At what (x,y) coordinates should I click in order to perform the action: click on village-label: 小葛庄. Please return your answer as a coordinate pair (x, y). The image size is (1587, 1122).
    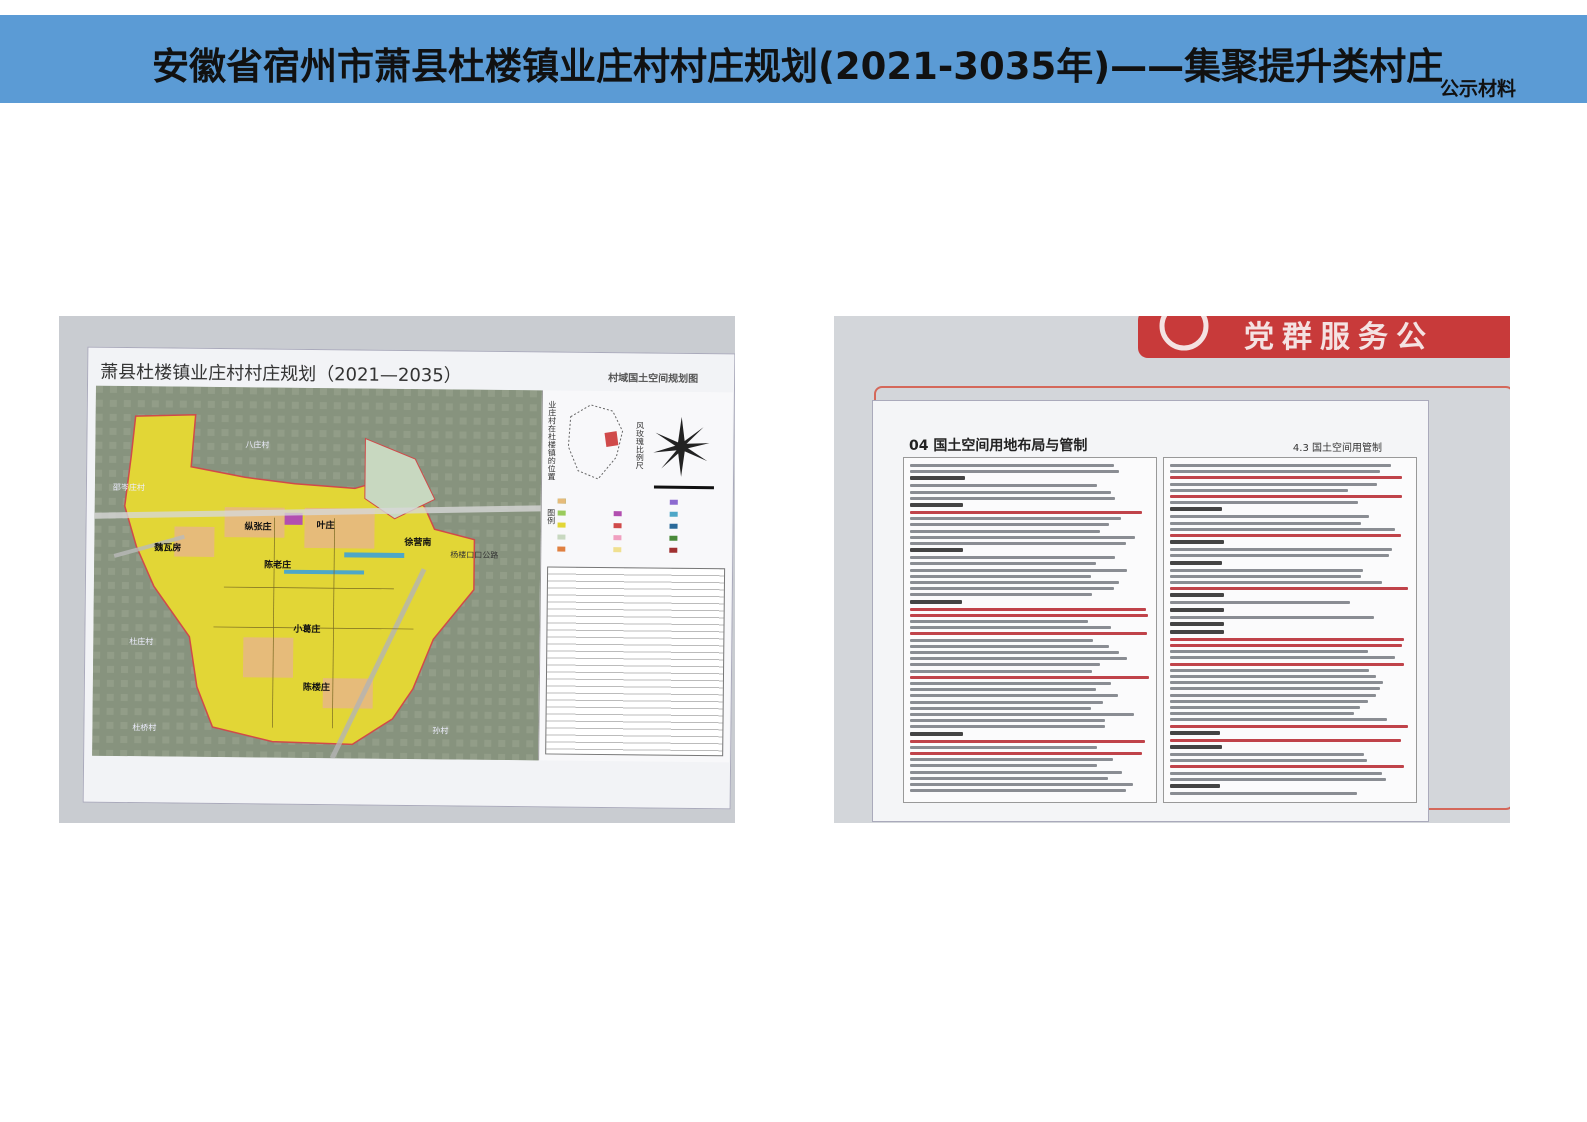
    Looking at the image, I should click on (307, 630).